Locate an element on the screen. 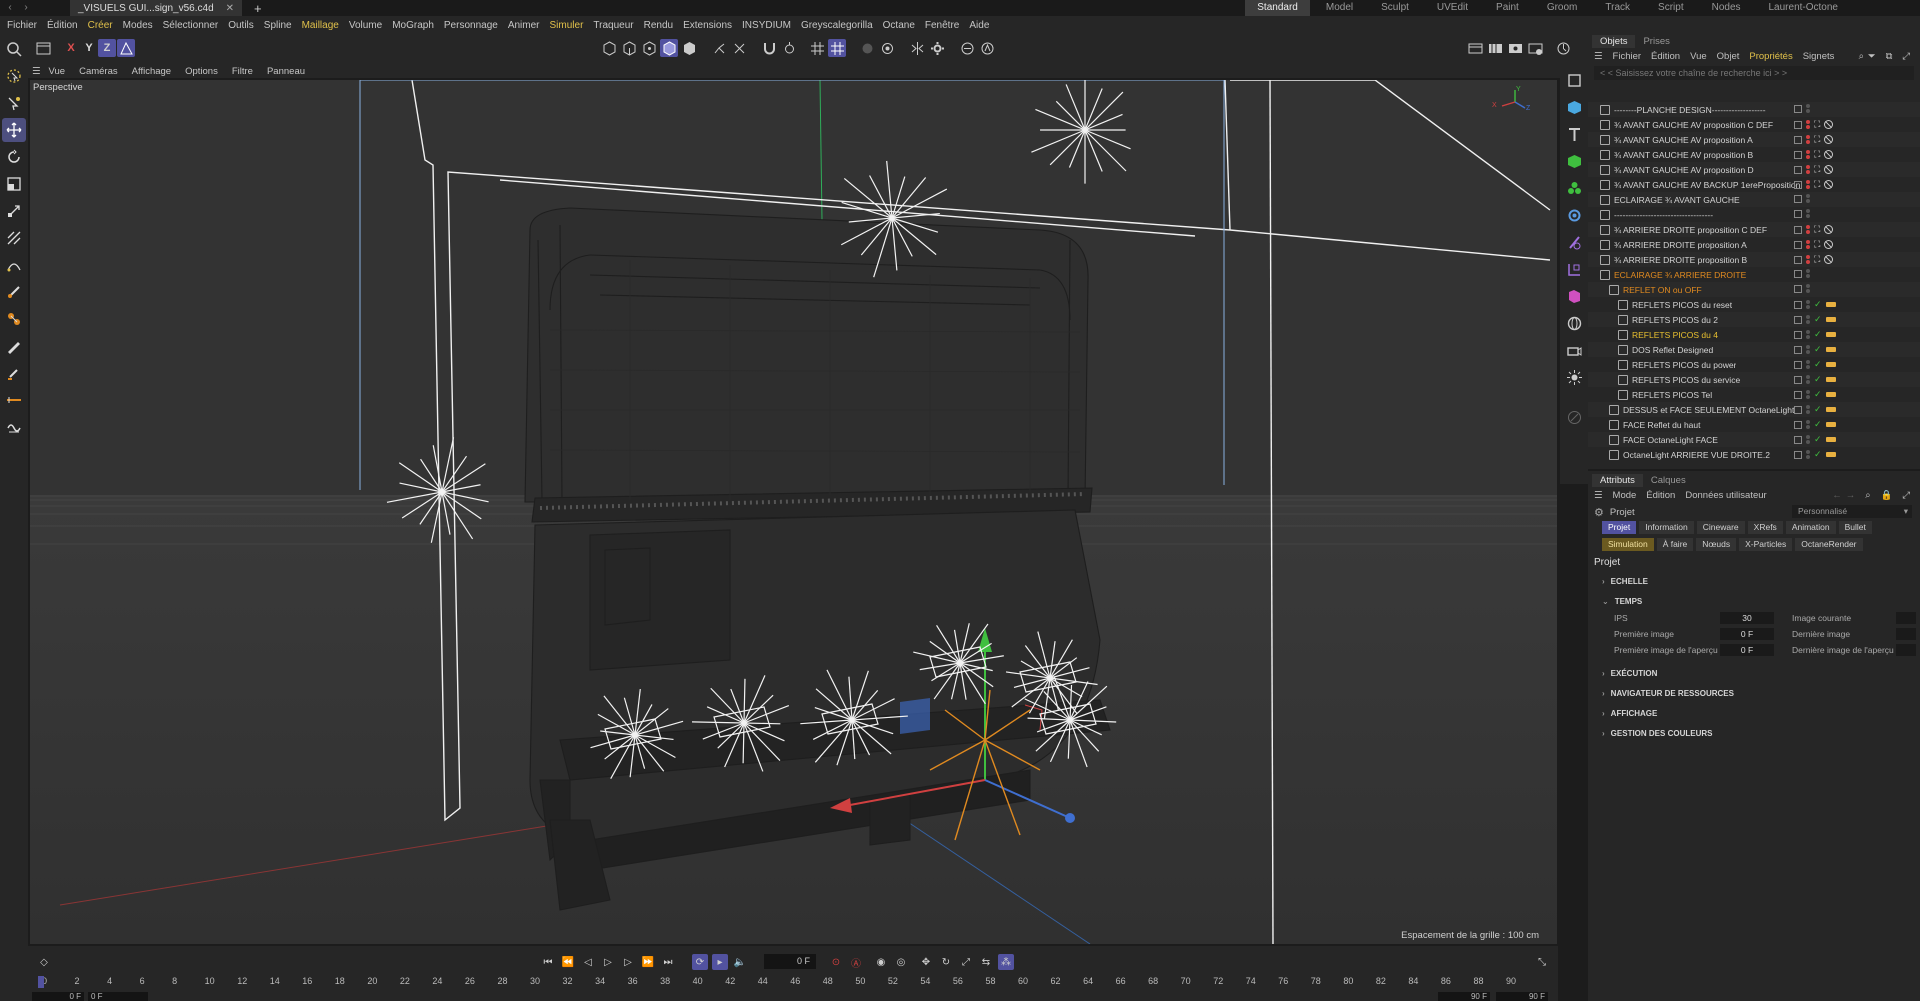 The width and height of the screenshot is (1920, 1001). layout-groom: Groom is located at coordinates (1562, 8).